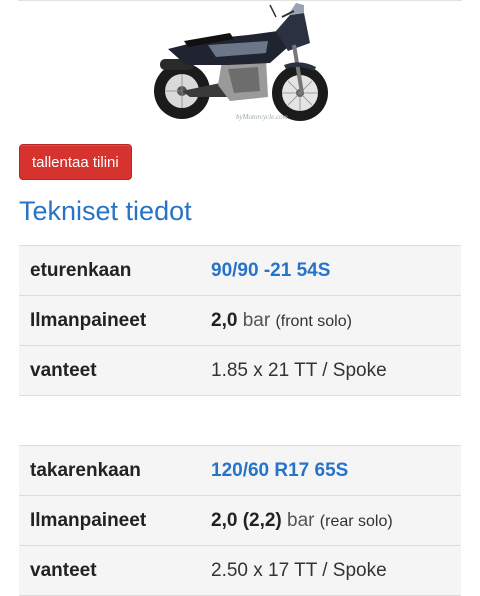  I want to click on table-row: takarenkaan 120/60 R17 65S, so click(240, 470).